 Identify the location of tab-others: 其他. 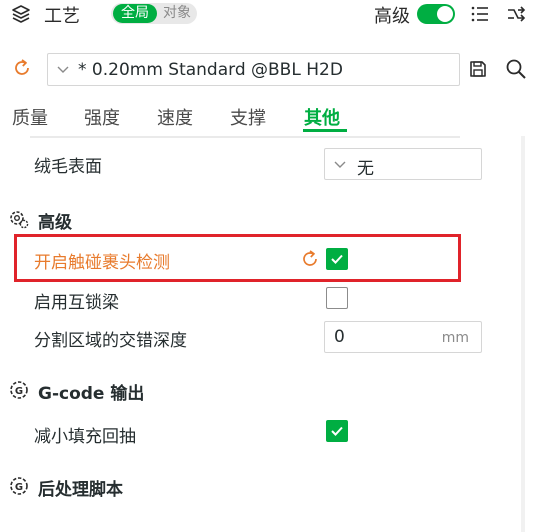
(322, 117).